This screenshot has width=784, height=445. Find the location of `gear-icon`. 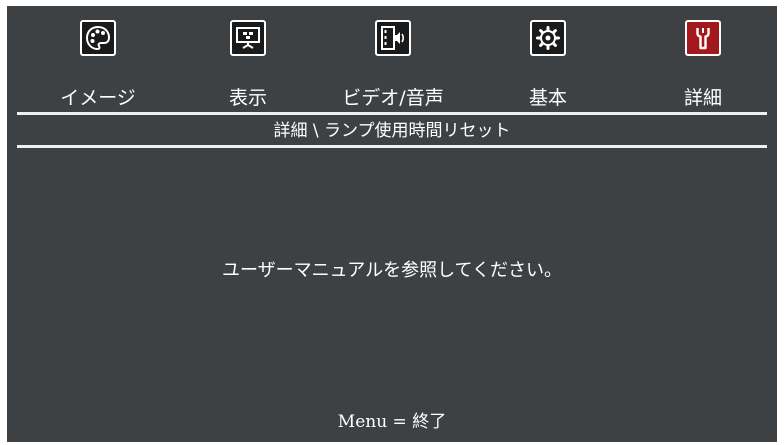

gear-icon is located at coordinates (548, 38).